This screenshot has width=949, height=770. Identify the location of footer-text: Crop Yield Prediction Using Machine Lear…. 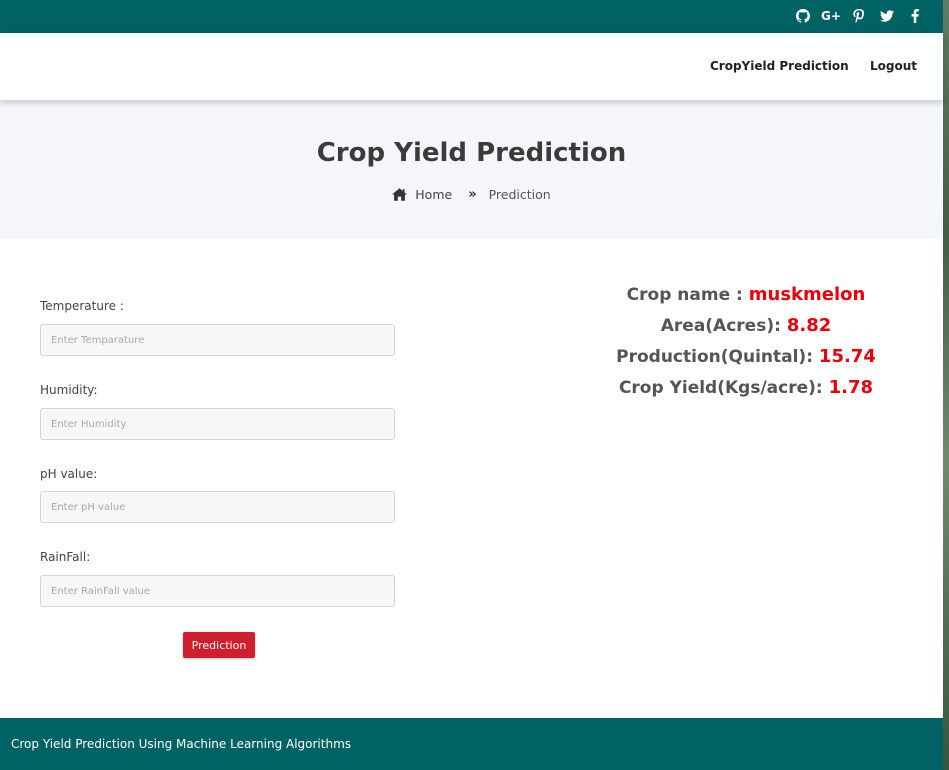
(181, 744).